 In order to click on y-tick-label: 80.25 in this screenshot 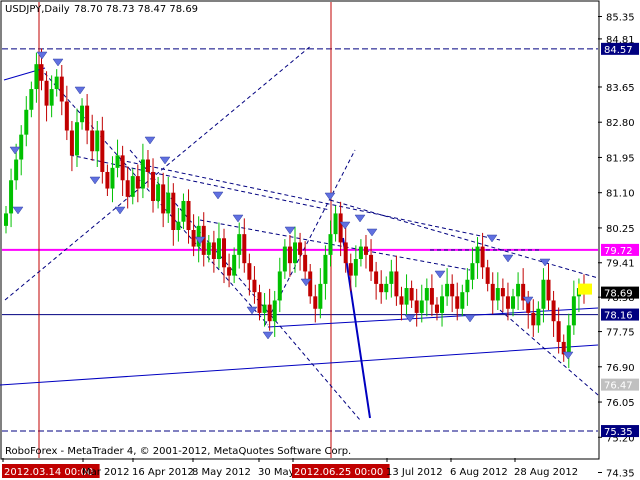, I will do `click(620, 229)`.